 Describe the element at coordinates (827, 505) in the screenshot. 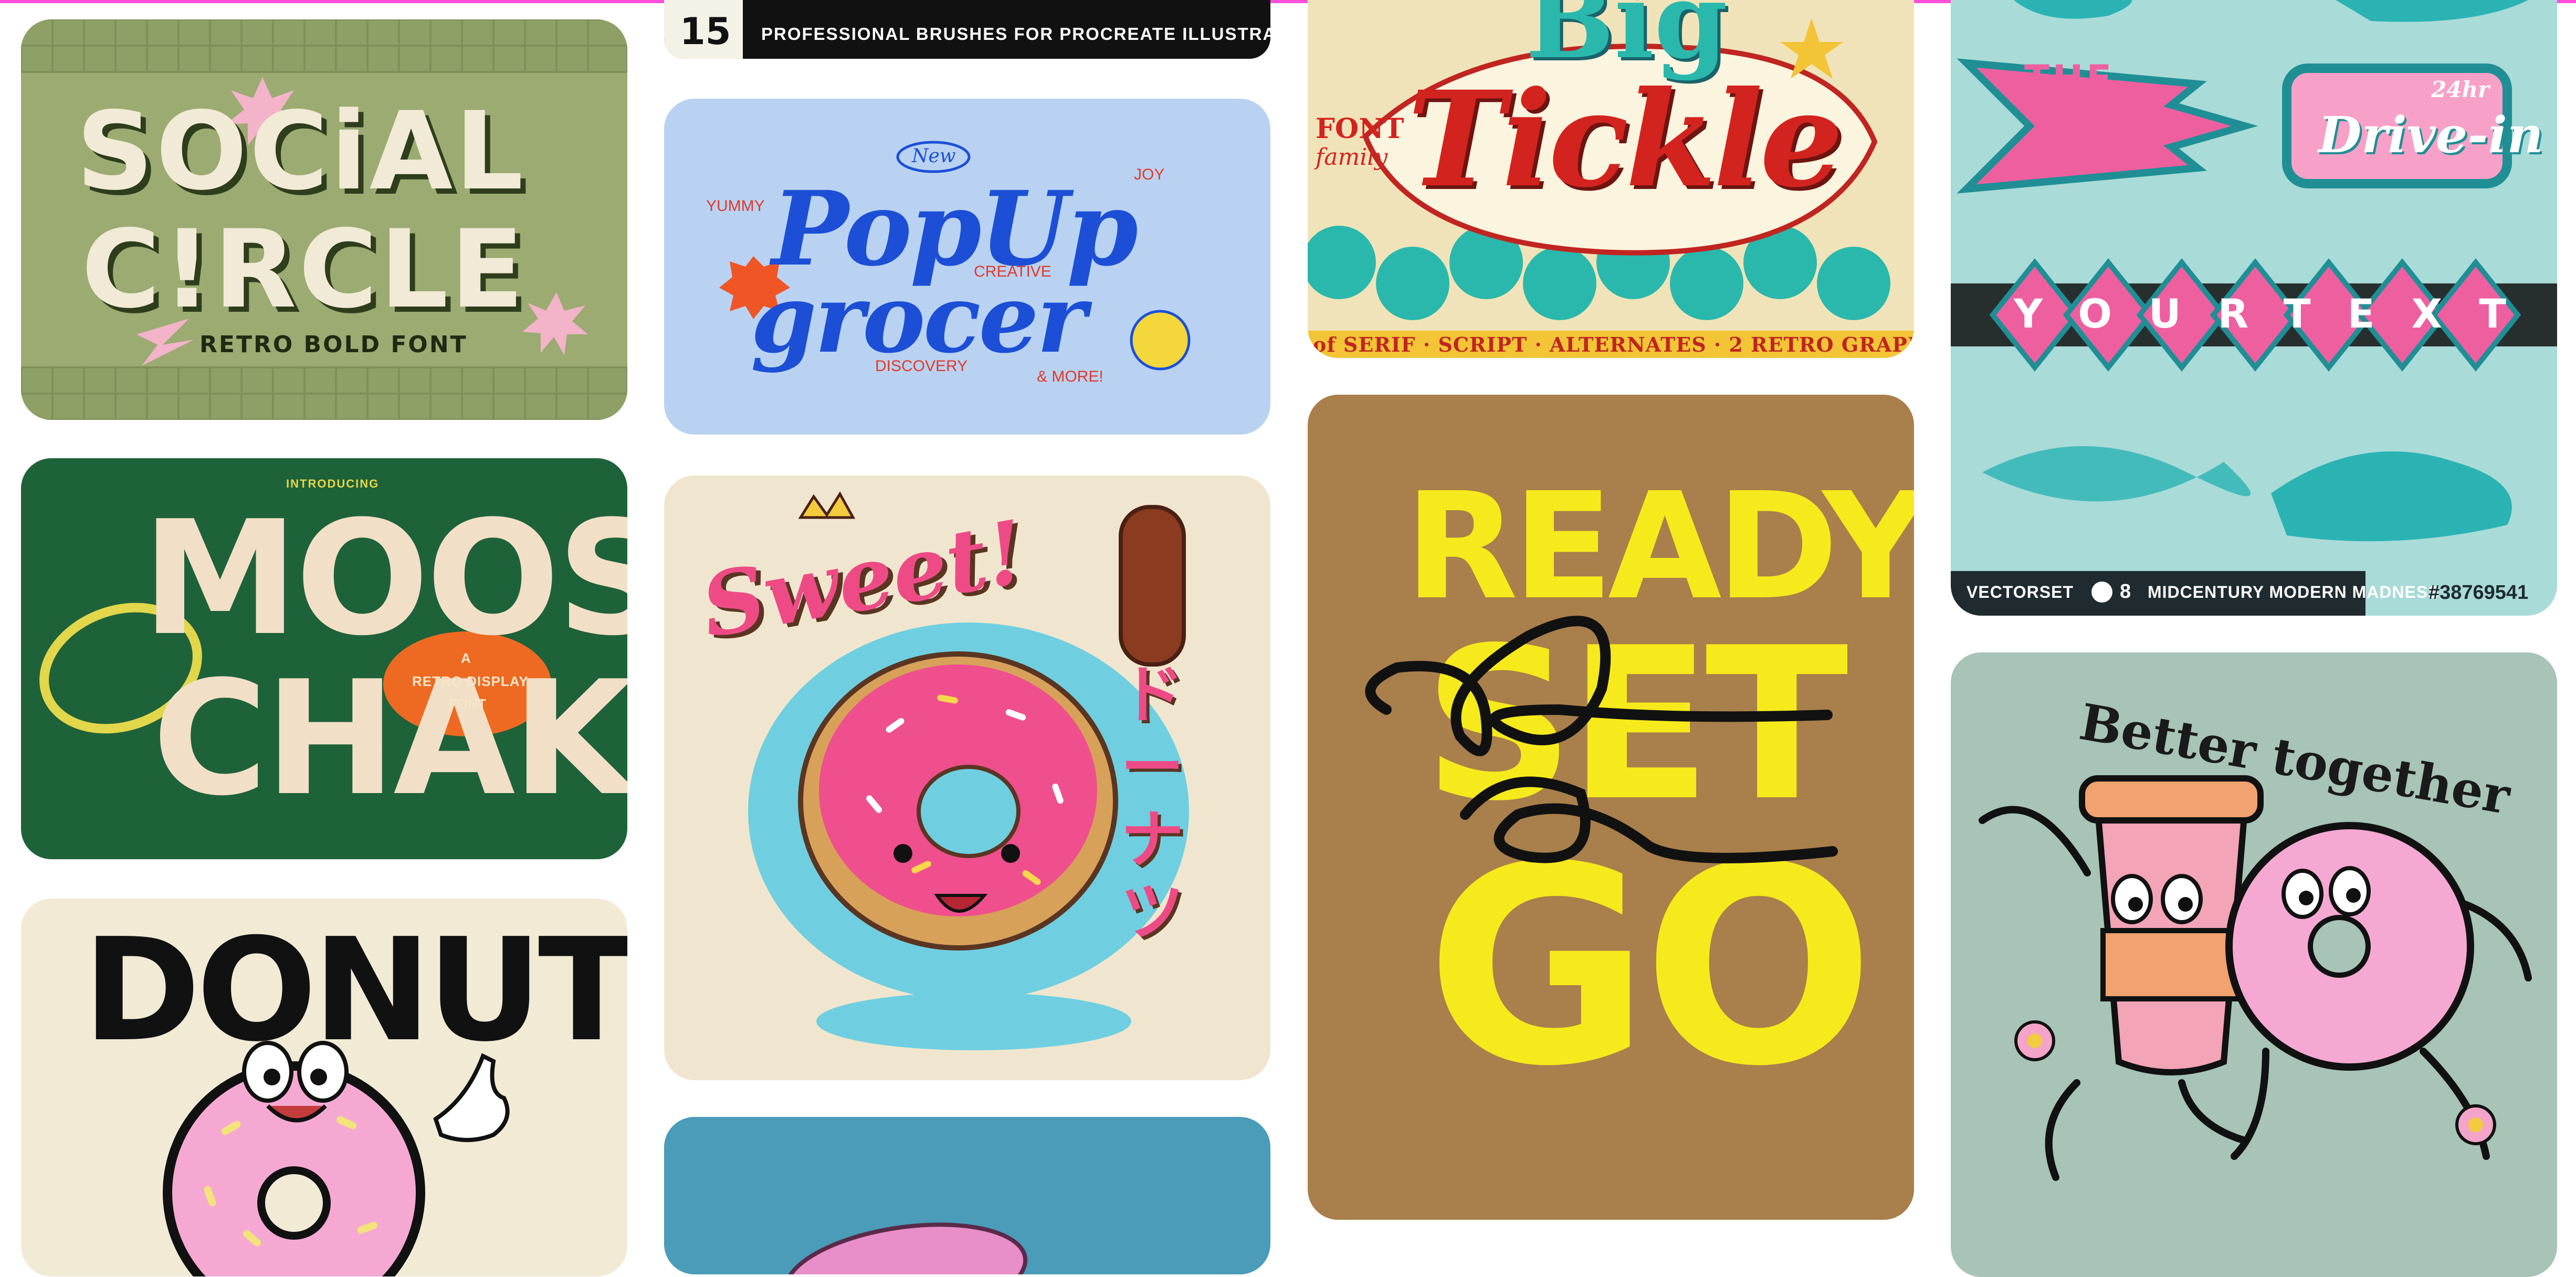

I see `crown-icon` at that location.